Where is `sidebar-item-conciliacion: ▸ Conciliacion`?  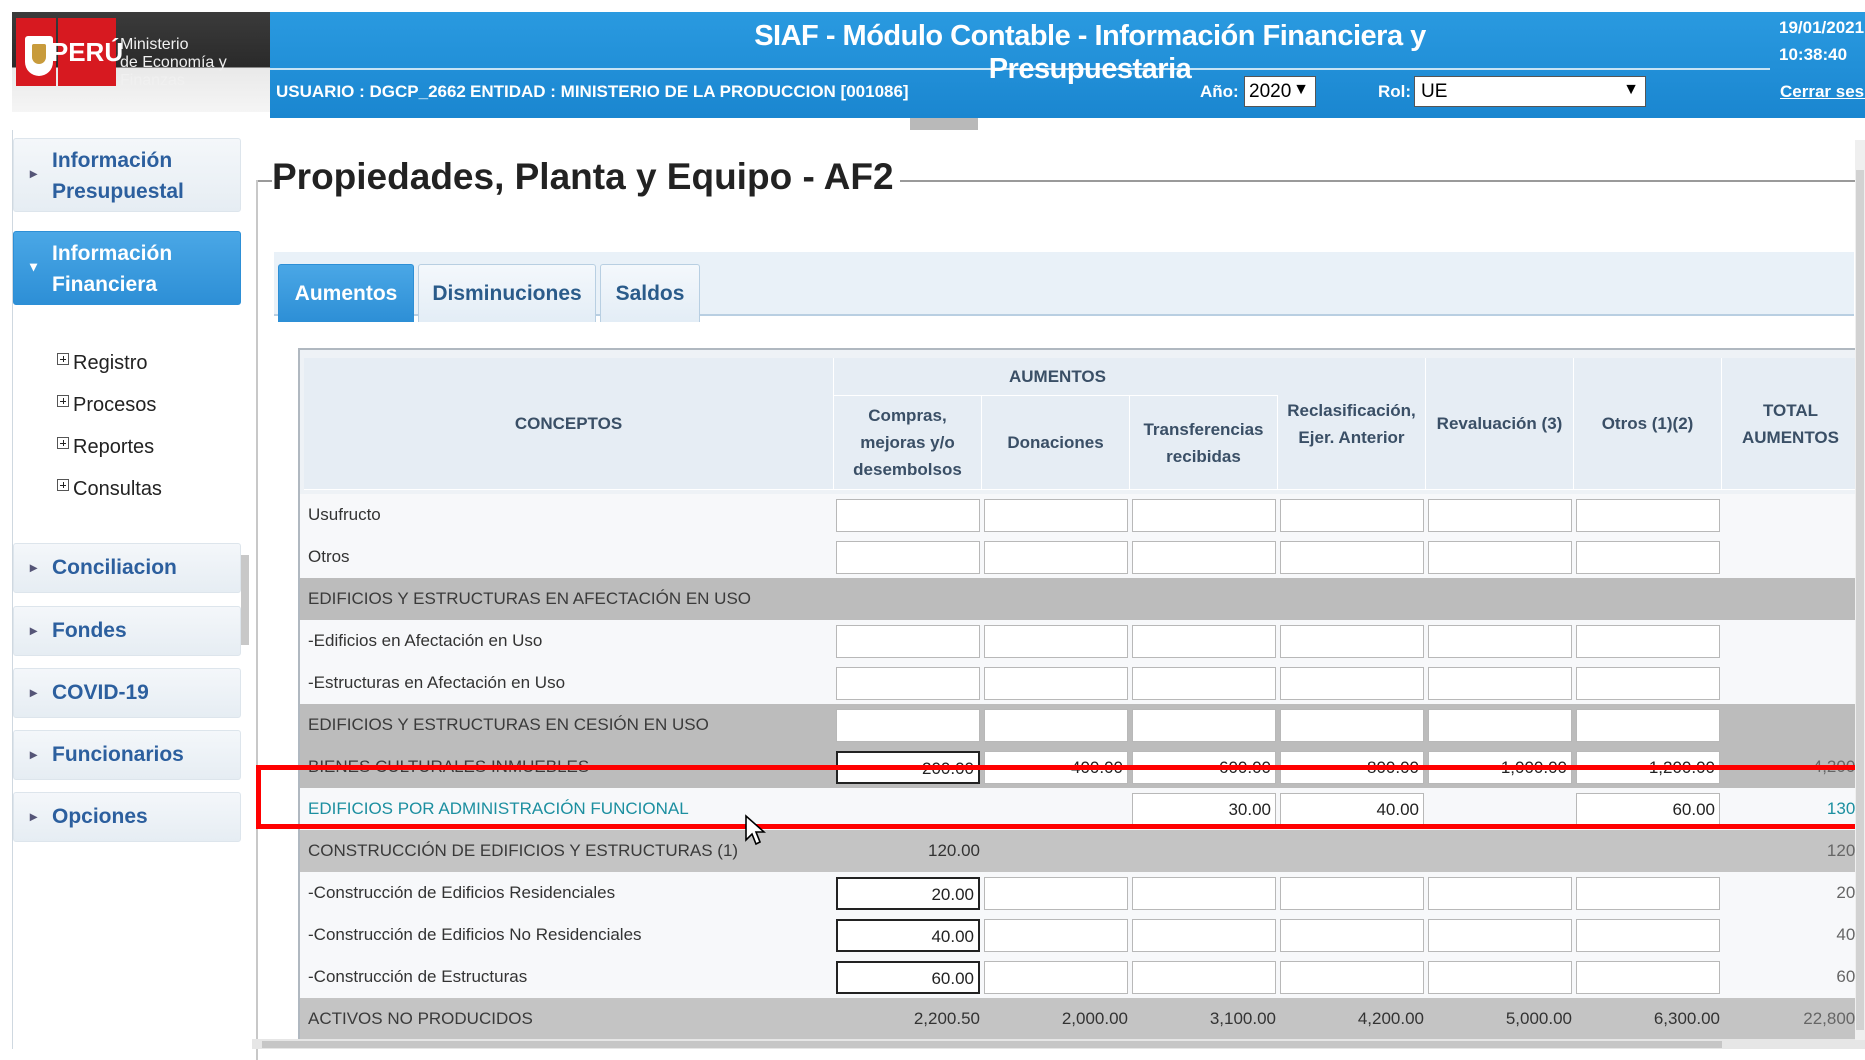
sidebar-item-conciliacion: ▸ Conciliacion is located at coordinates (127, 568).